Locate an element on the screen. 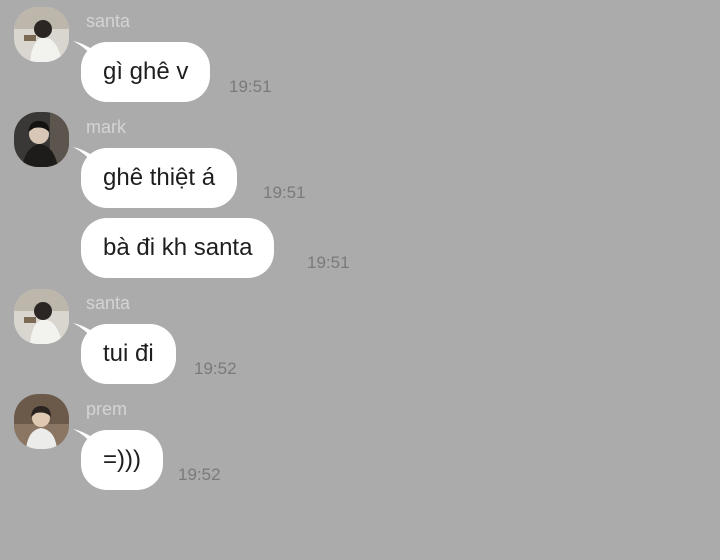  message-text: gì ghê v is located at coordinates (146, 71).